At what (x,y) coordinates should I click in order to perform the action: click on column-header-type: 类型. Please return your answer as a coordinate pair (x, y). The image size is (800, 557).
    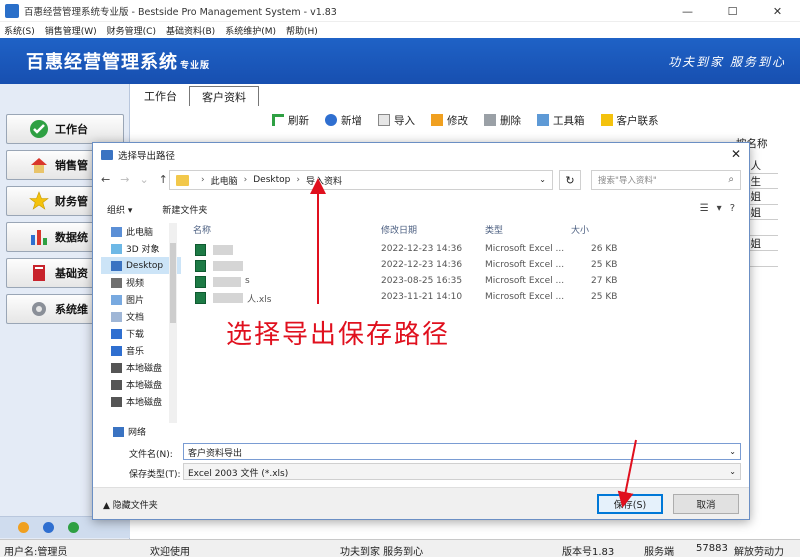
    Looking at the image, I should click on (494, 232).